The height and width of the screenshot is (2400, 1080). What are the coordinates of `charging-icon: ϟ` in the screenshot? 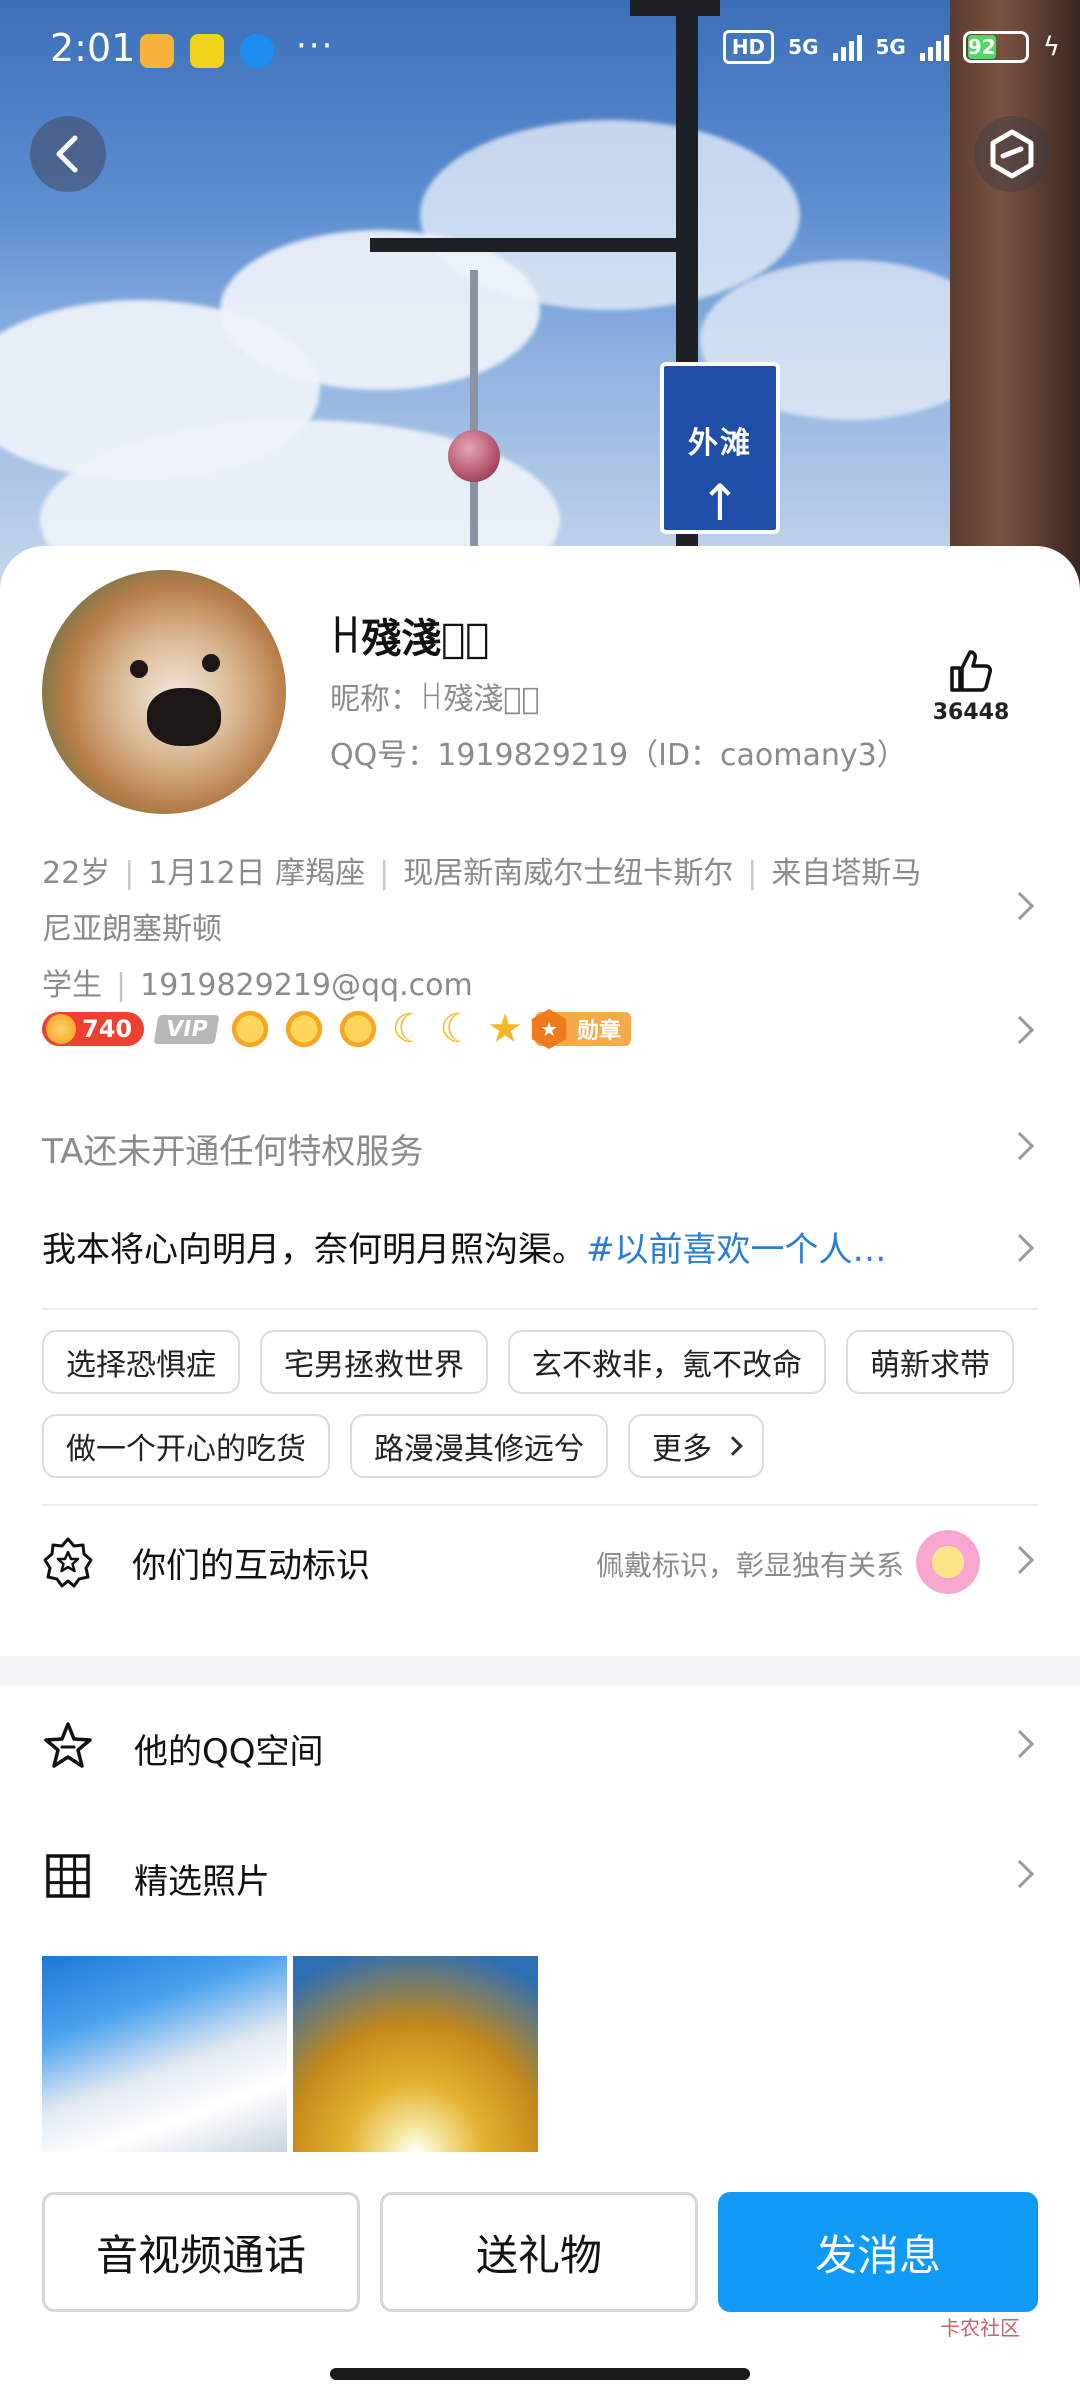 It's located at (1051, 47).